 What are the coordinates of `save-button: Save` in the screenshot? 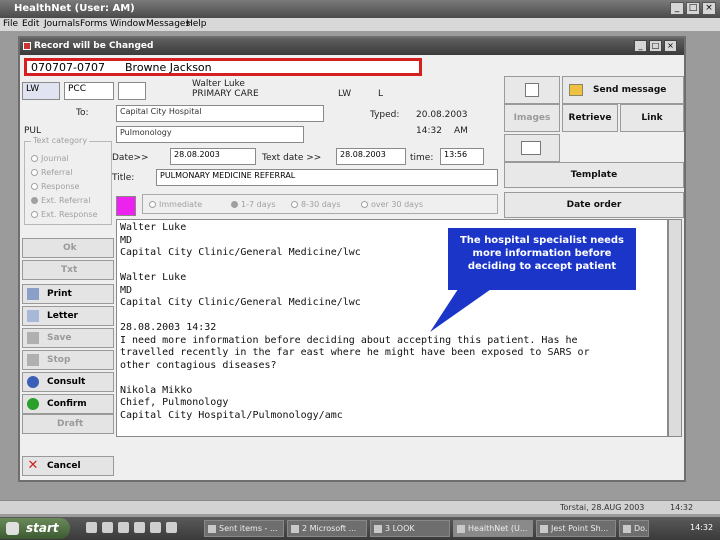 It's located at (68, 338).